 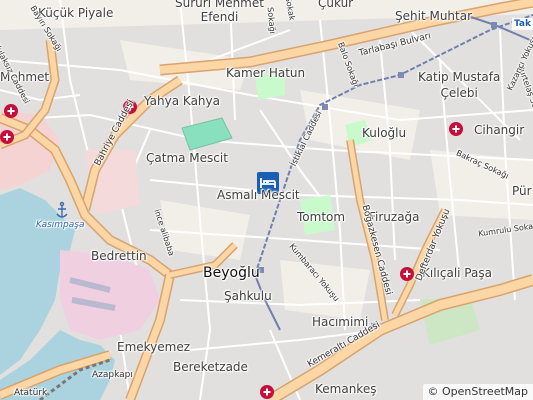 I want to click on label-kuloglu: Kuloğlu, so click(x=384, y=133).